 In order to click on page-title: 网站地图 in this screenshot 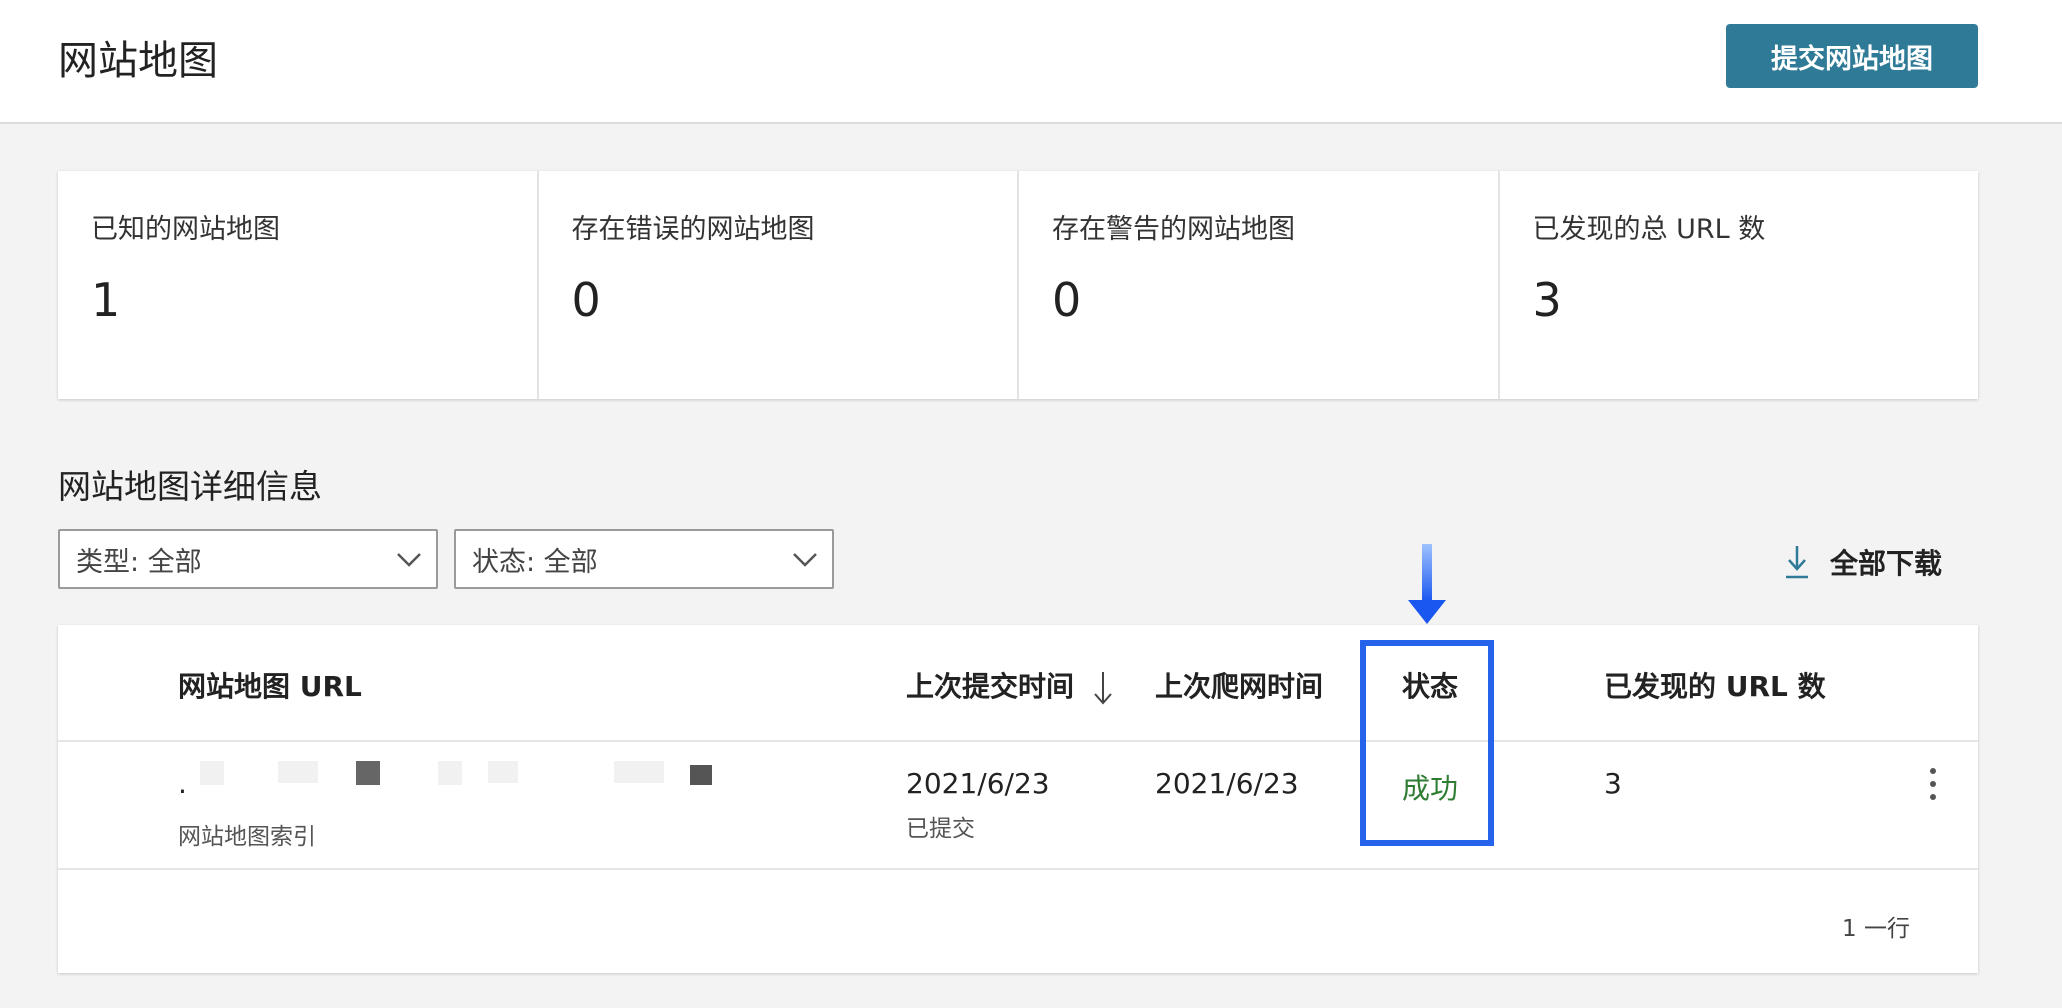, I will do `click(138, 61)`.